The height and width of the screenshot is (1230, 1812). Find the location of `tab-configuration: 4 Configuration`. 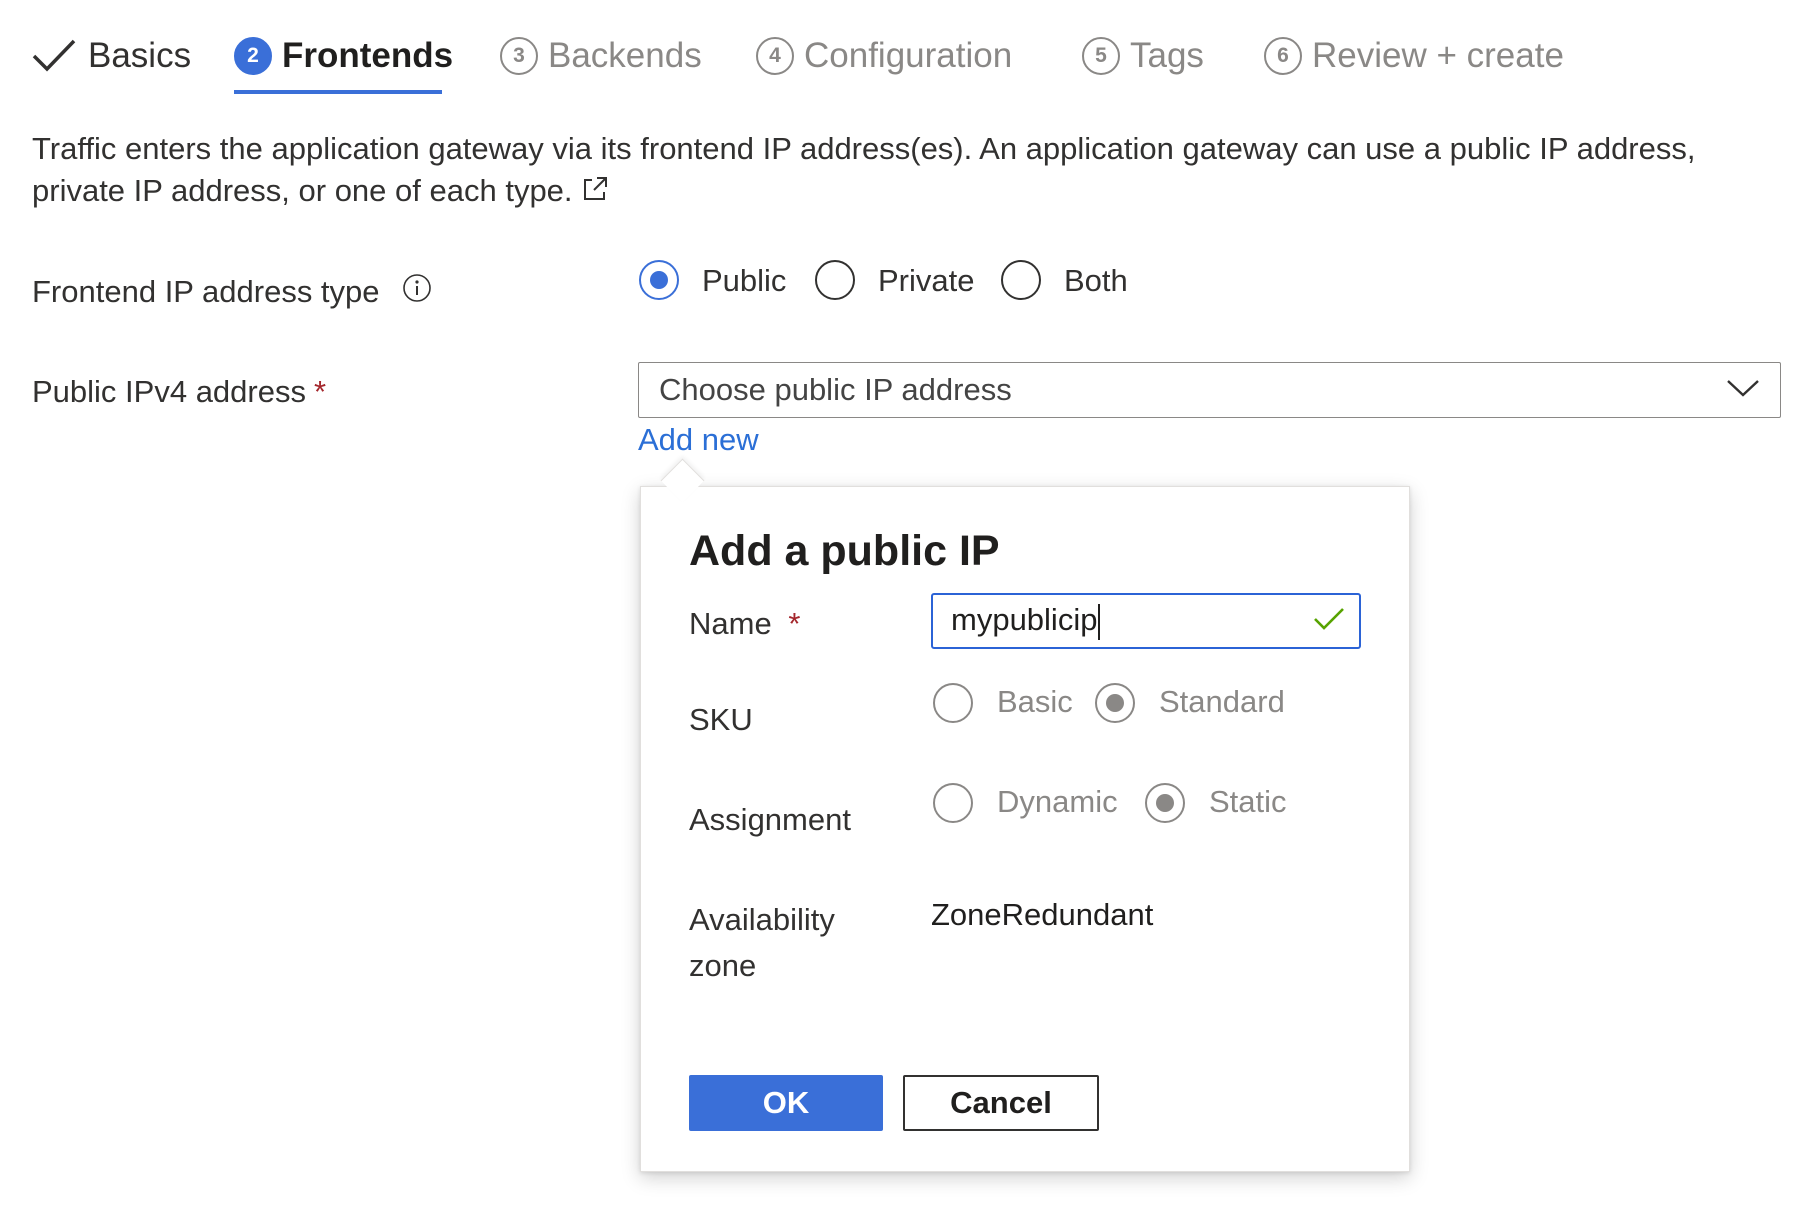

tab-configuration: 4 Configuration is located at coordinates (884, 56).